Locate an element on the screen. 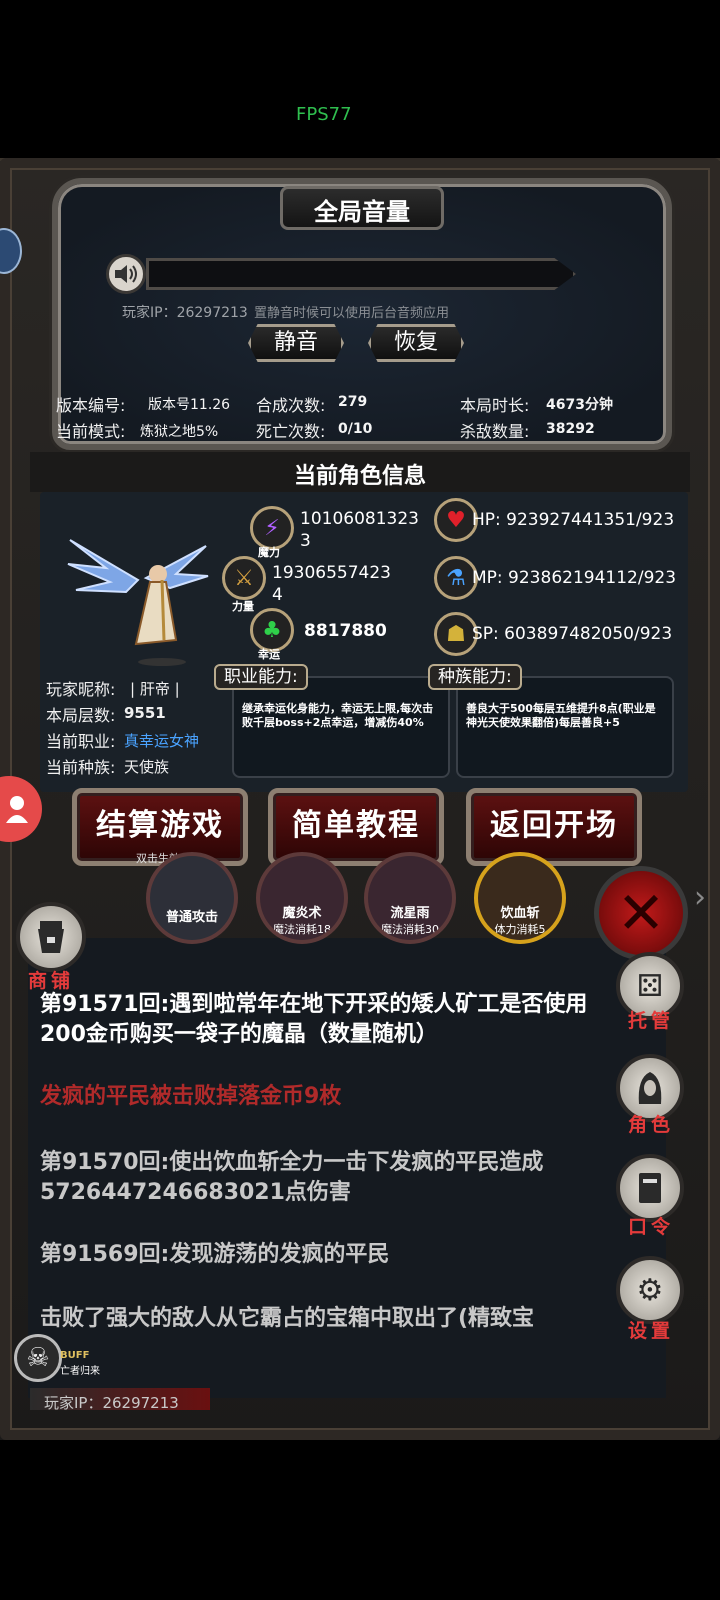  skill-name: 饮血斩 is located at coordinates (520, 913).